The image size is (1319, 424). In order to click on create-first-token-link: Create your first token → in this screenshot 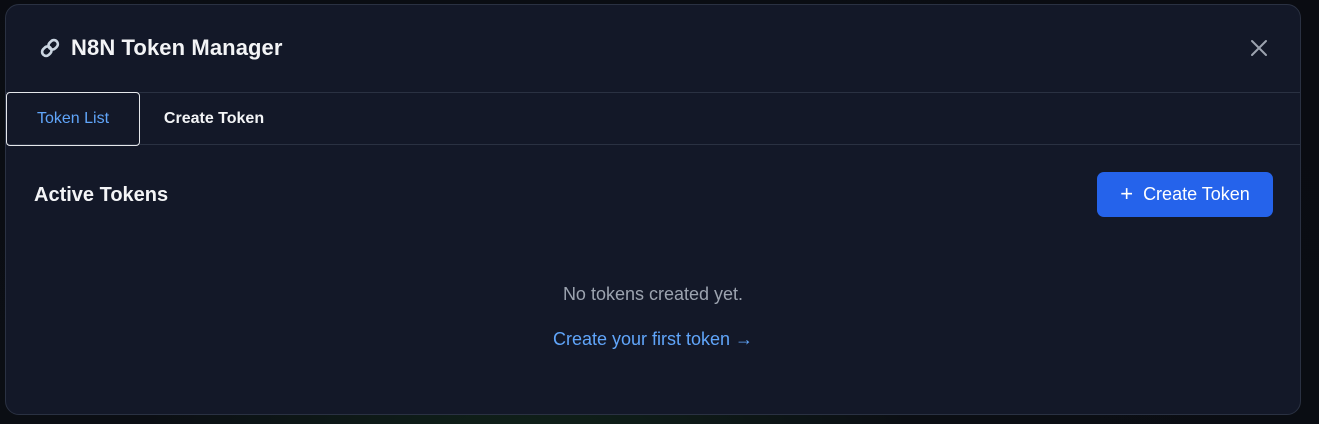, I will do `click(653, 339)`.